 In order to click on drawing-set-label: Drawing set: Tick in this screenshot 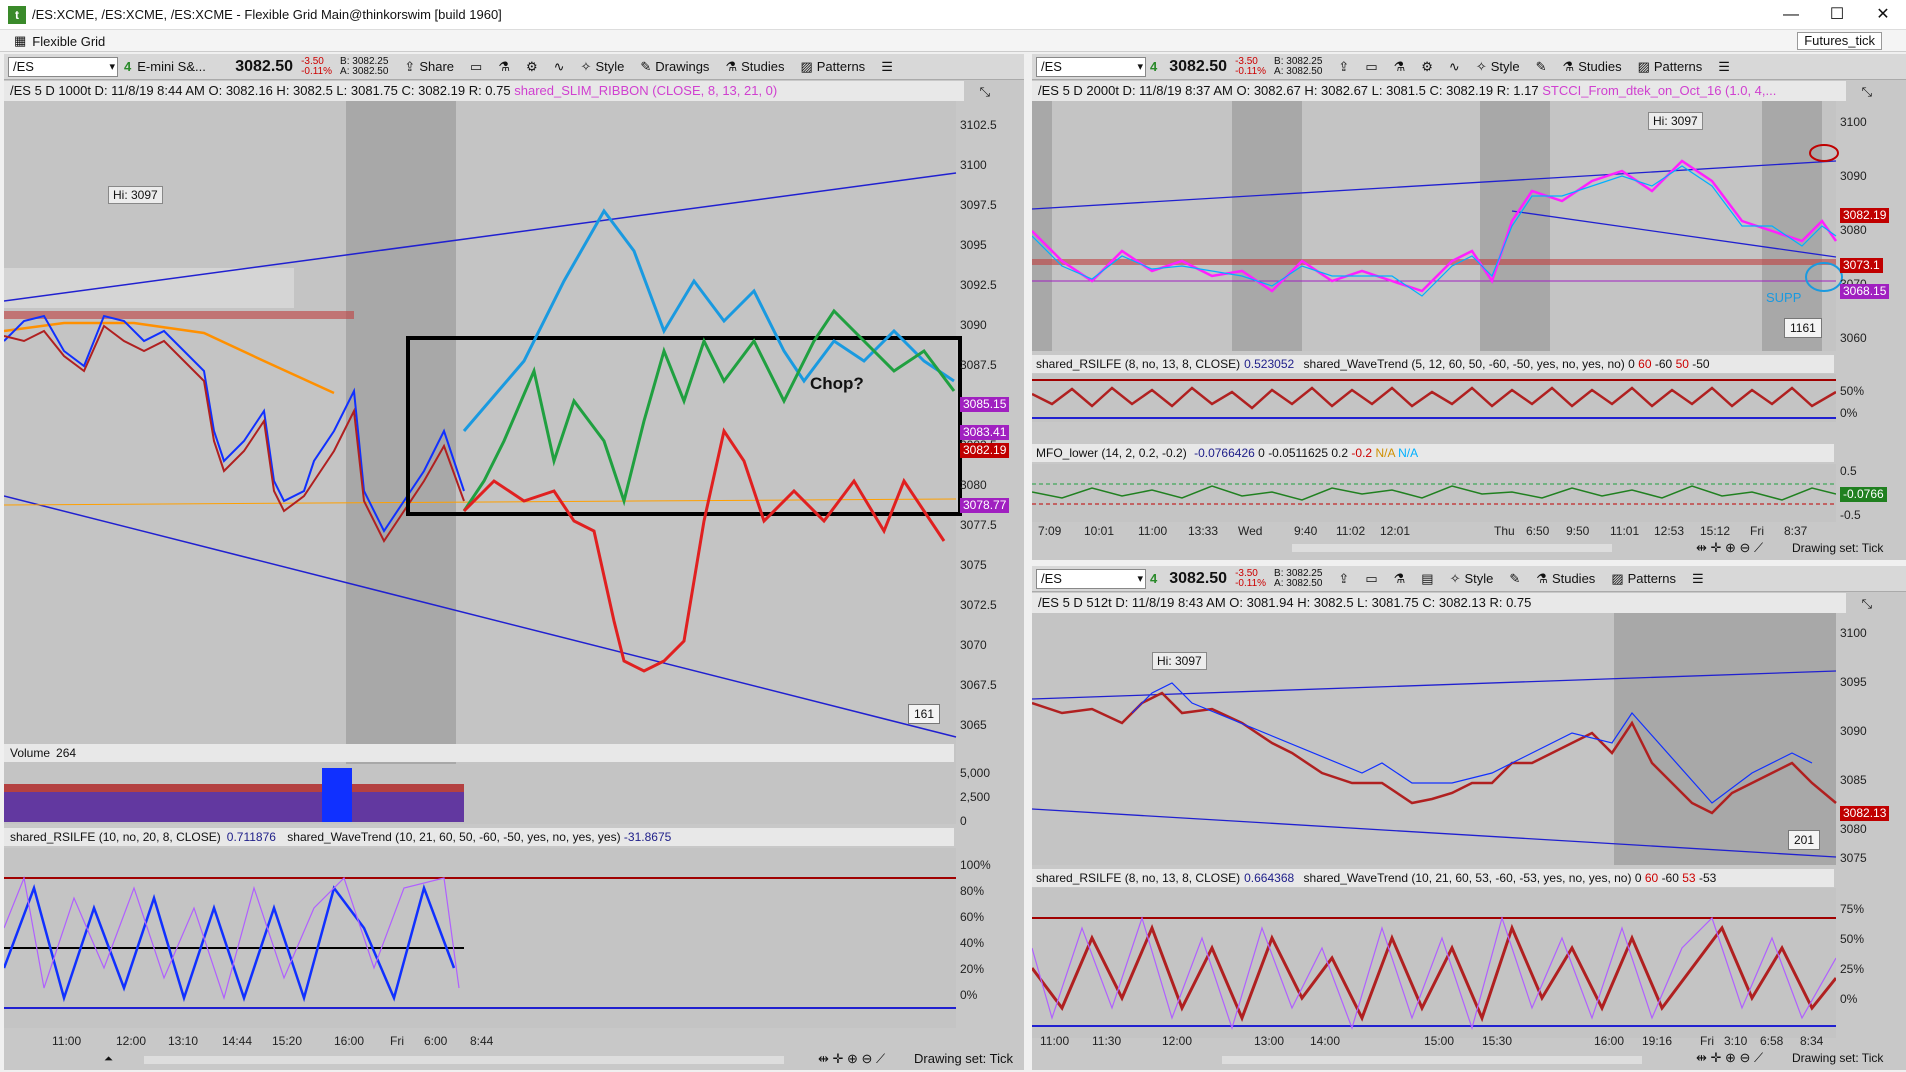, I will do `click(1838, 548)`.